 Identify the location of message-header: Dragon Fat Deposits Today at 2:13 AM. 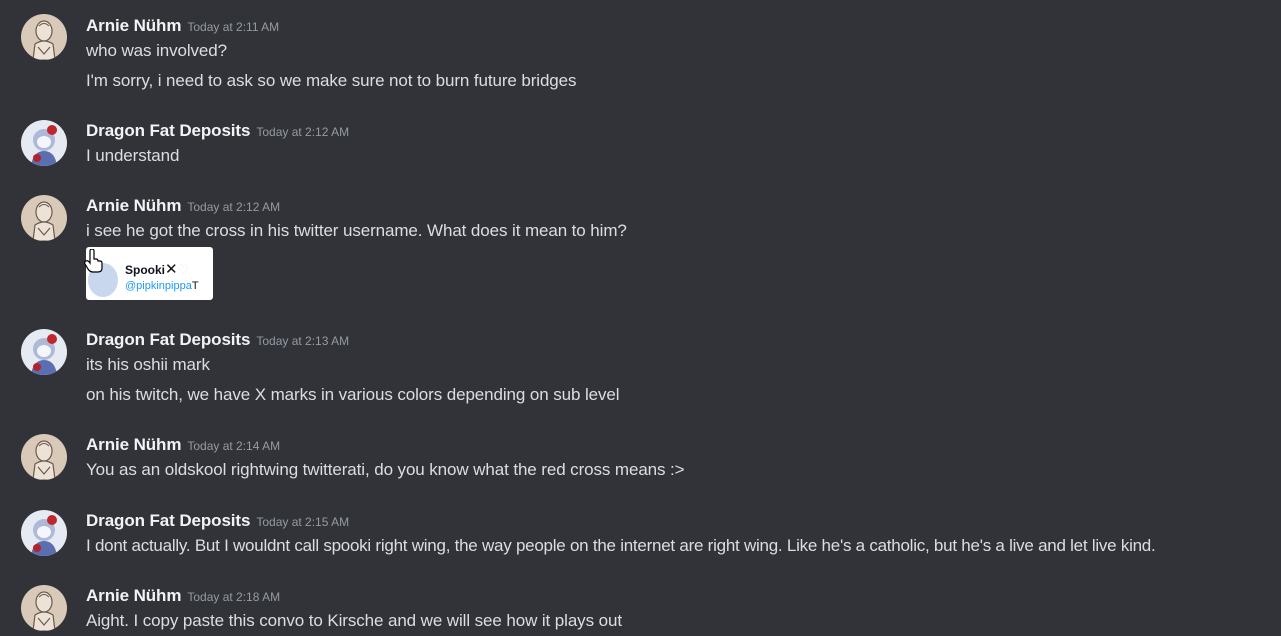
(217, 340).